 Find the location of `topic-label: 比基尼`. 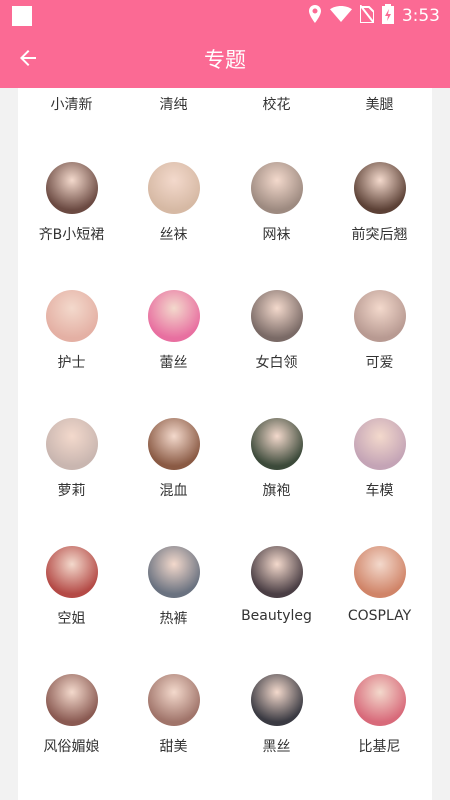

topic-label: 比基尼 is located at coordinates (379, 747).